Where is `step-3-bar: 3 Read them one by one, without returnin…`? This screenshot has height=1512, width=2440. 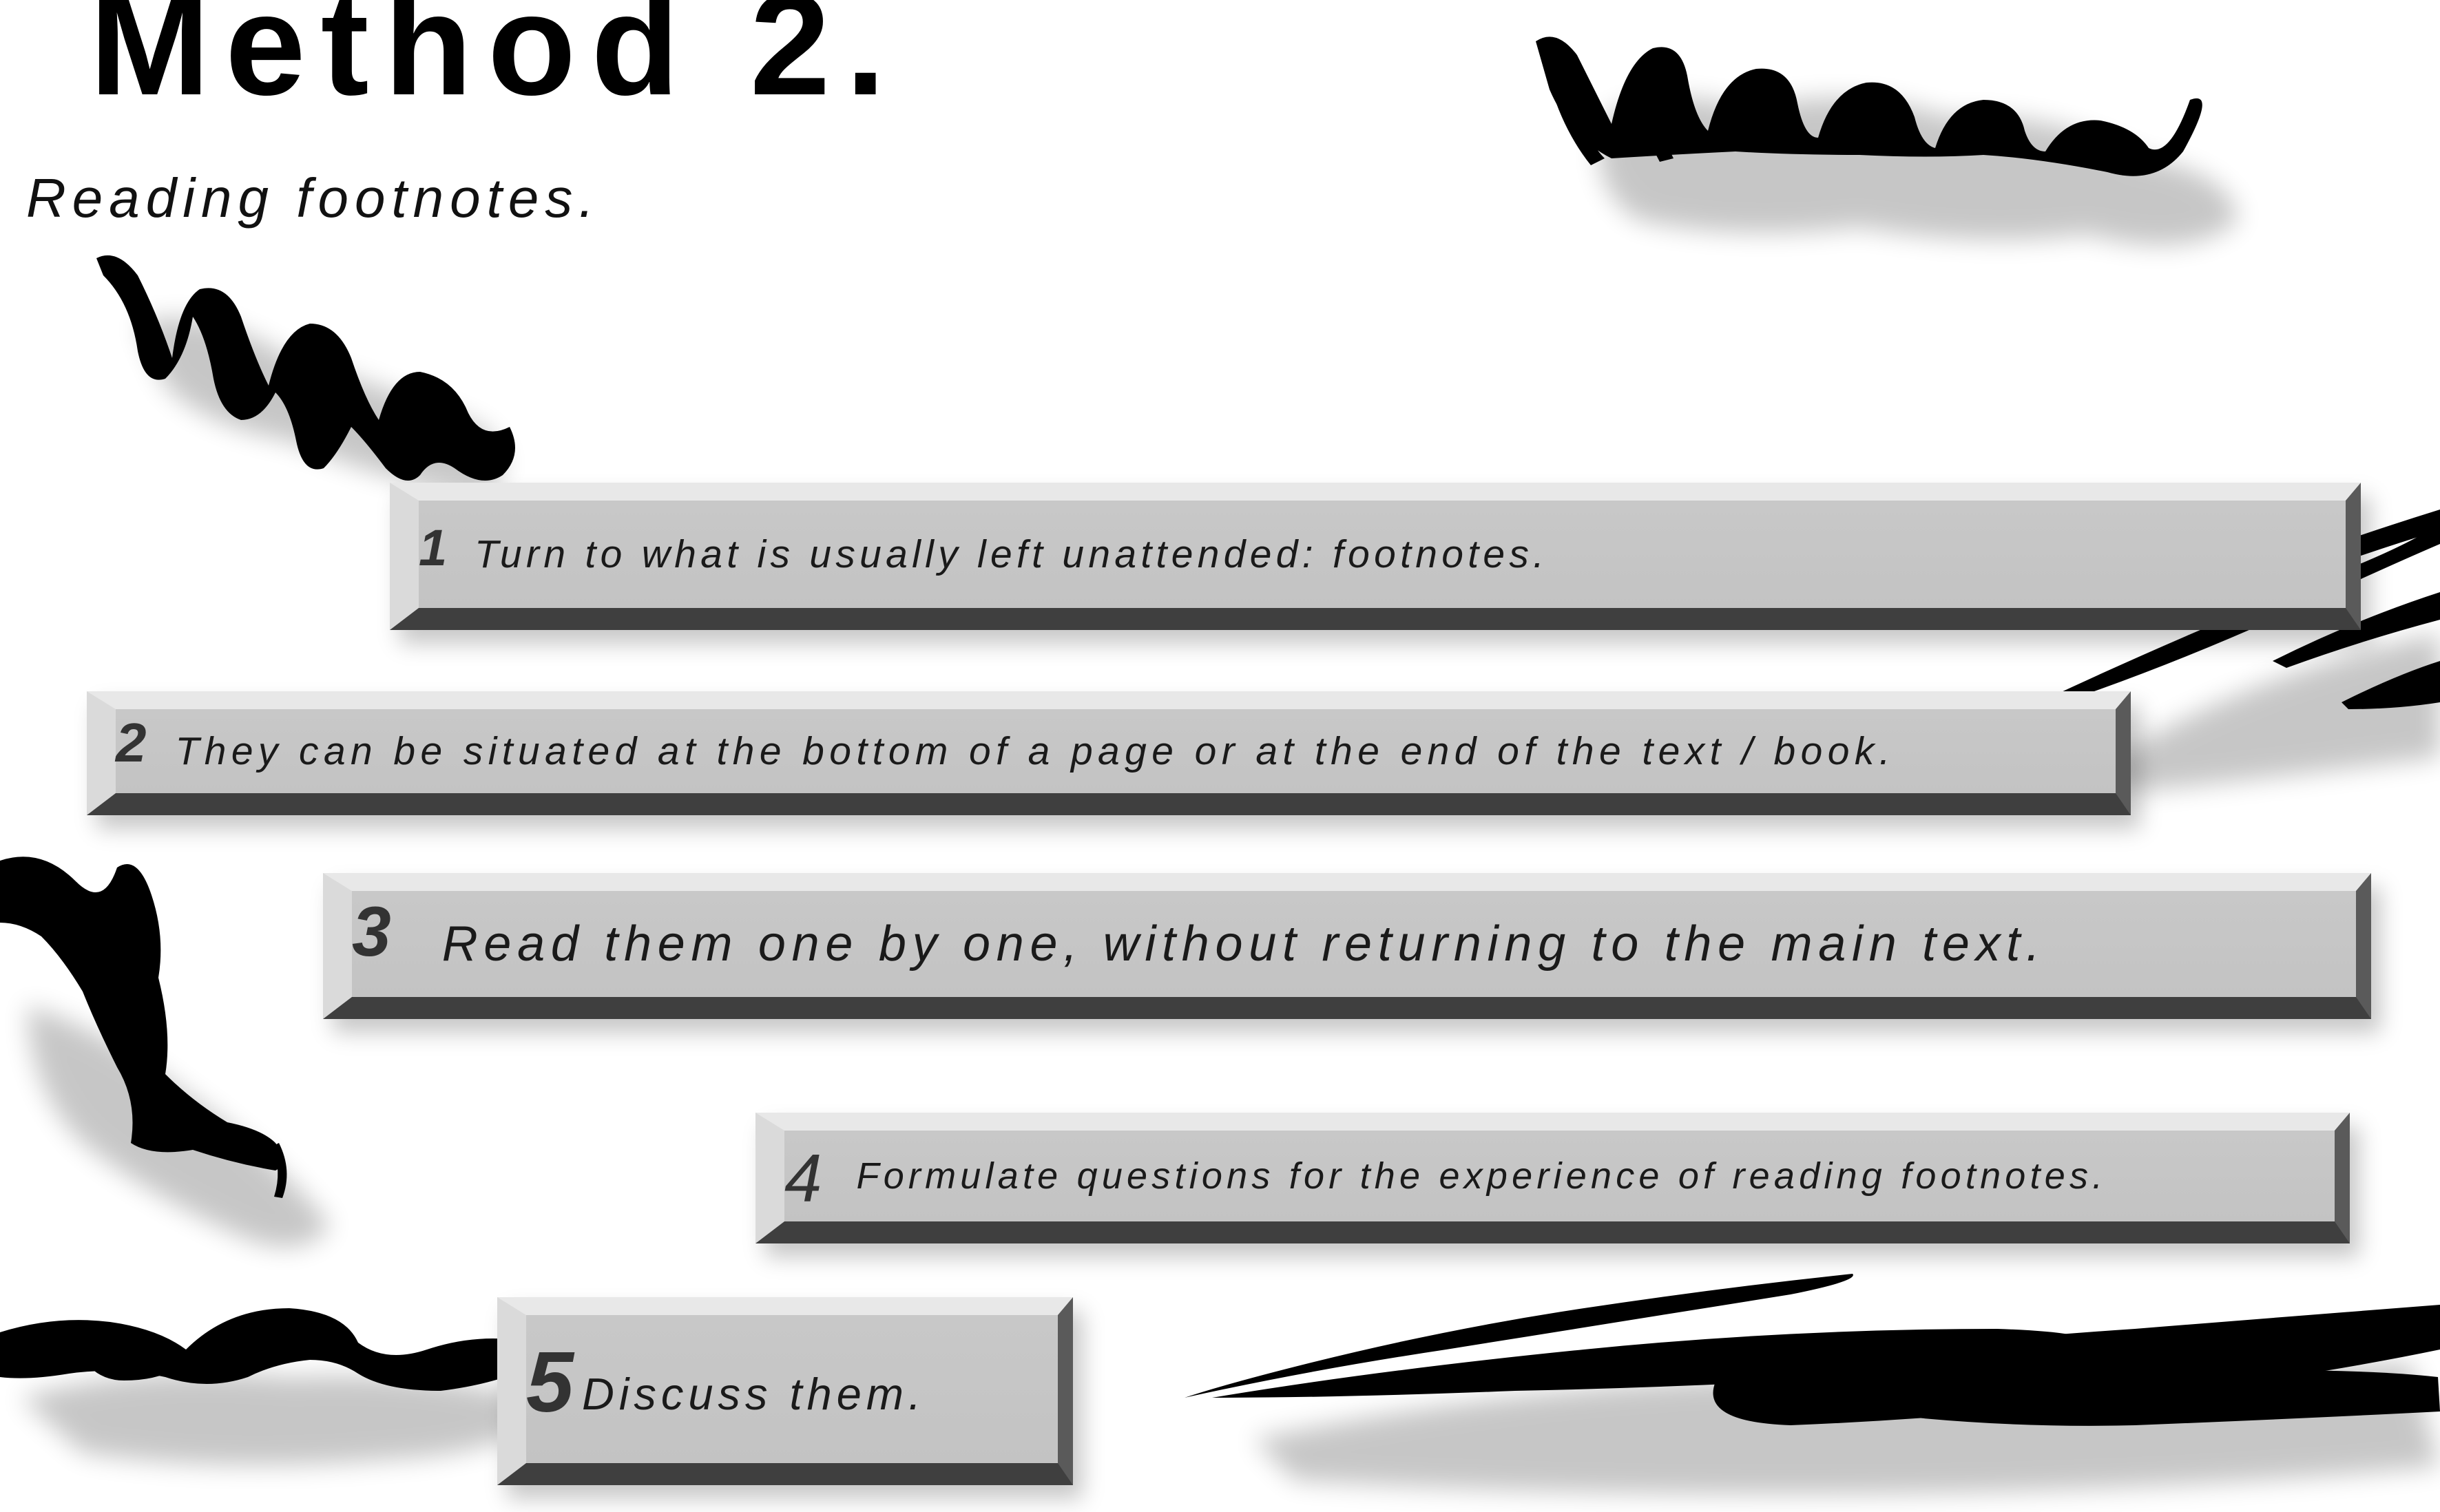
step-3-bar: 3 Read them one by one, without returnin… is located at coordinates (1347, 946).